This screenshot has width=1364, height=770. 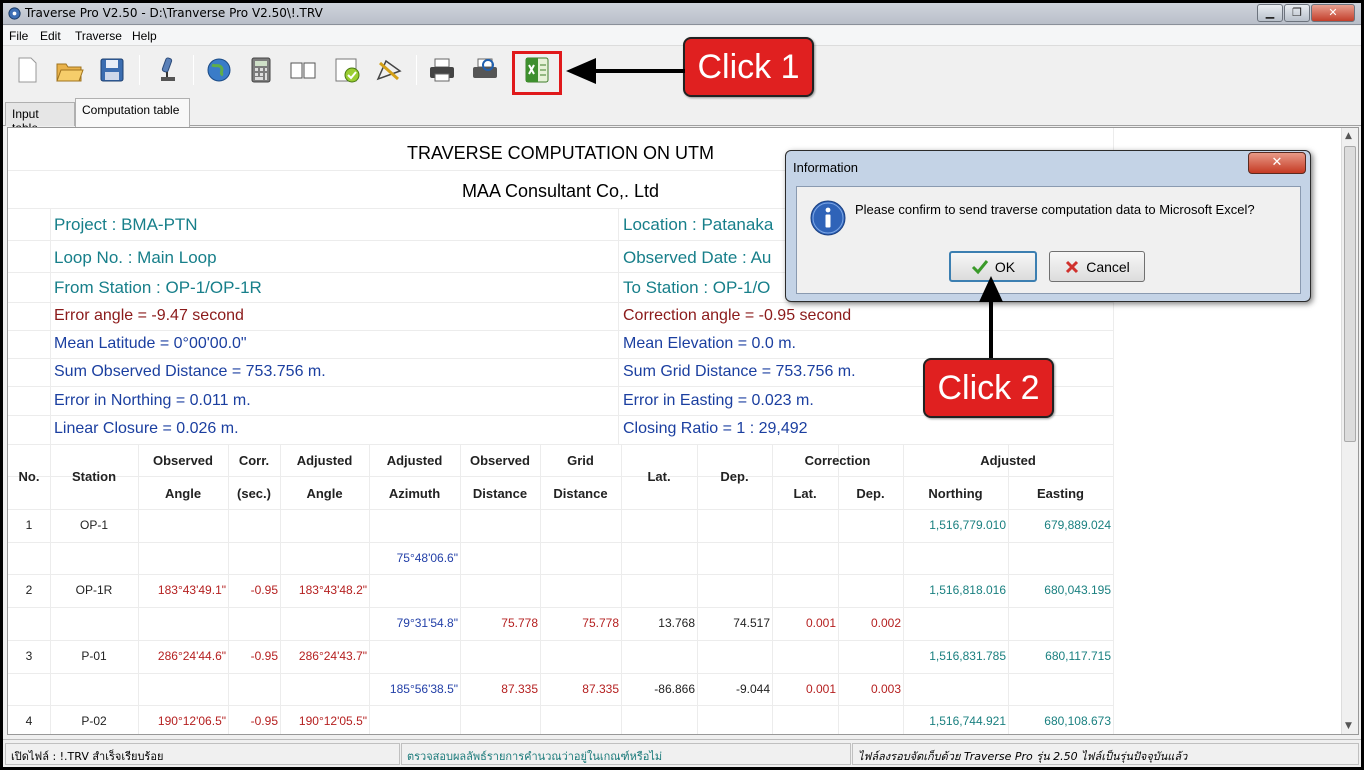 What do you see at coordinates (126, 224) in the screenshot?
I see `project-label: Project : BMA-PTN` at bounding box center [126, 224].